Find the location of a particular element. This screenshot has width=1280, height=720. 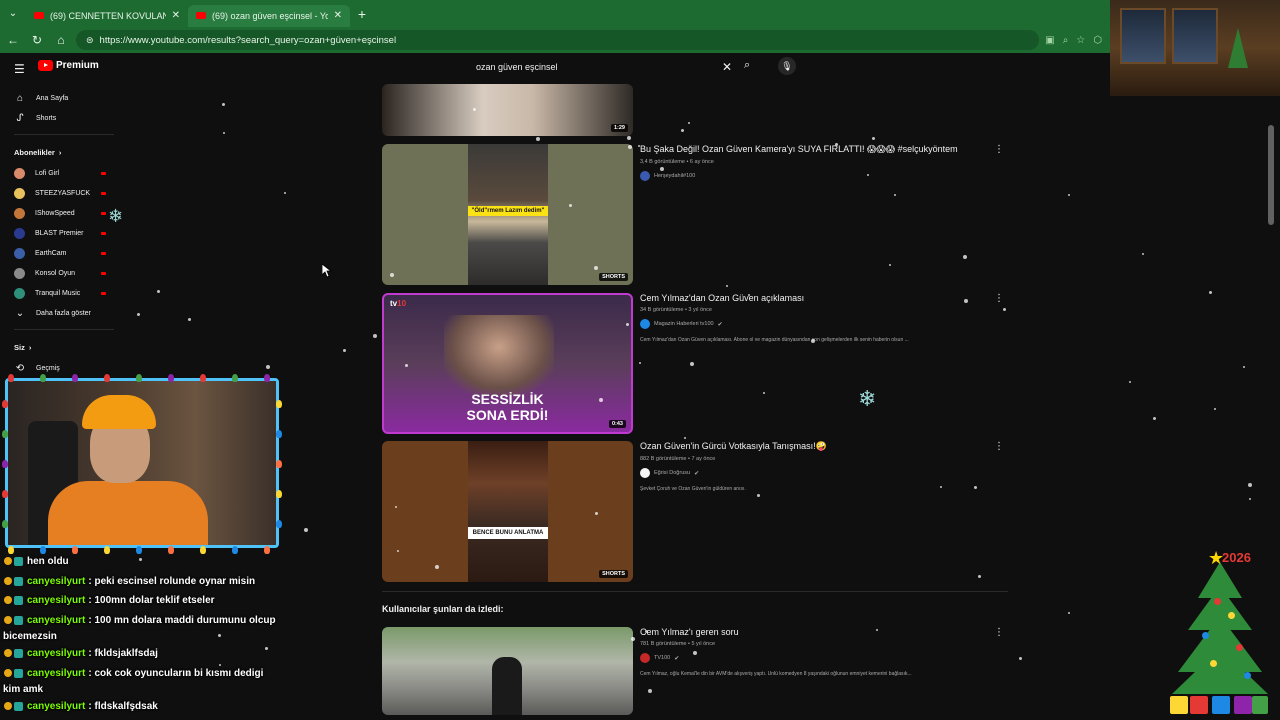

browser-tab-active: (69) ozan güven eşcinsel - YouTube ✕ is located at coordinates (269, 15).